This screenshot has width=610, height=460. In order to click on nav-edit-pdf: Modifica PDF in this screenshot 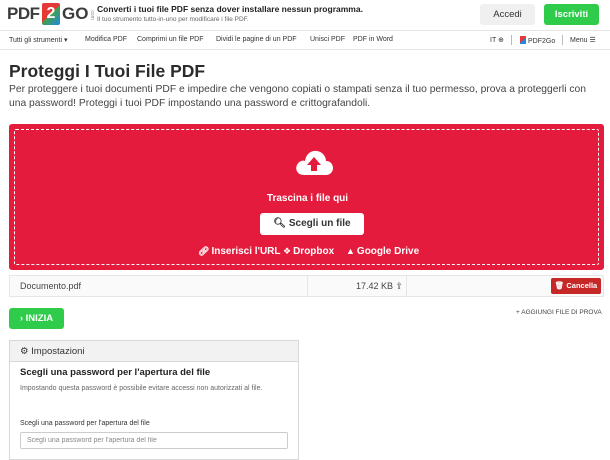, I will do `click(106, 39)`.